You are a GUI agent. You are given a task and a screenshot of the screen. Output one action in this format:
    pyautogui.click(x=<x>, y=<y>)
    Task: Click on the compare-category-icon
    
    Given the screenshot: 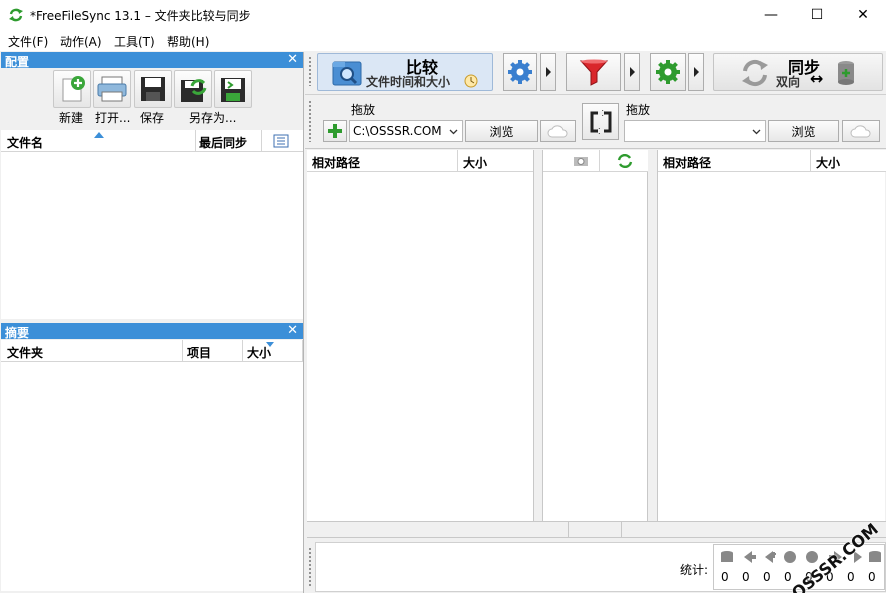 What is the action you would take?
    pyautogui.click(x=581, y=161)
    